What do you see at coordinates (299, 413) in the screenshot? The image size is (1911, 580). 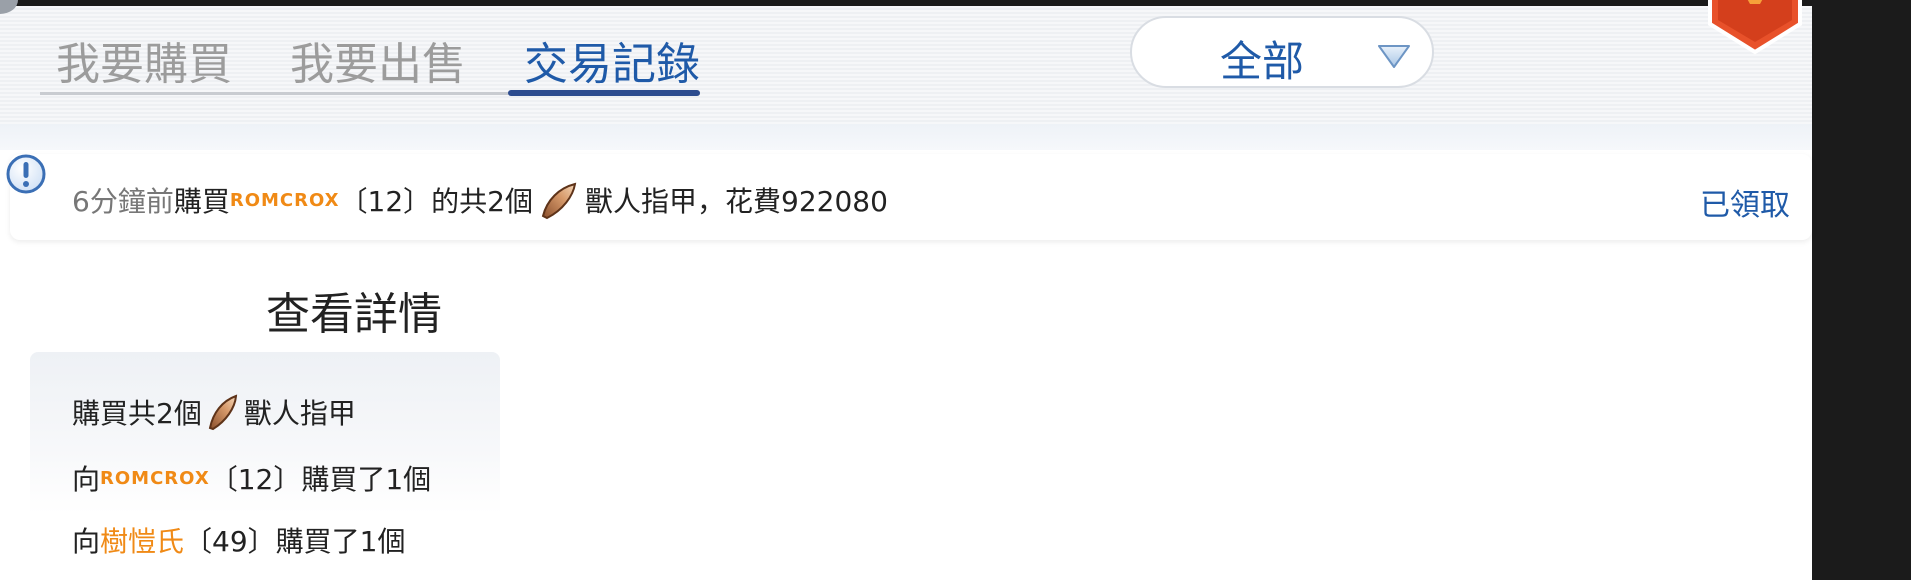 I see `details-summary-item: 獸人指甲` at bounding box center [299, 413].